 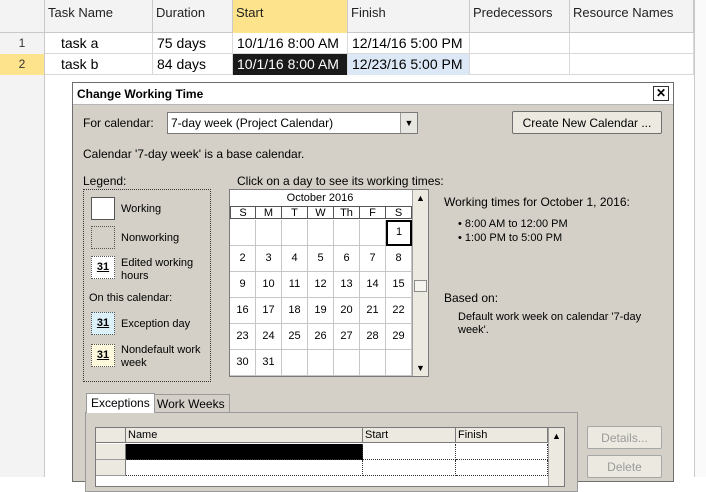 What do you see at coordinates (103, 323) in the screenshot?
I see `exception-day-swatch: 31` at bounding box center [103, 323].